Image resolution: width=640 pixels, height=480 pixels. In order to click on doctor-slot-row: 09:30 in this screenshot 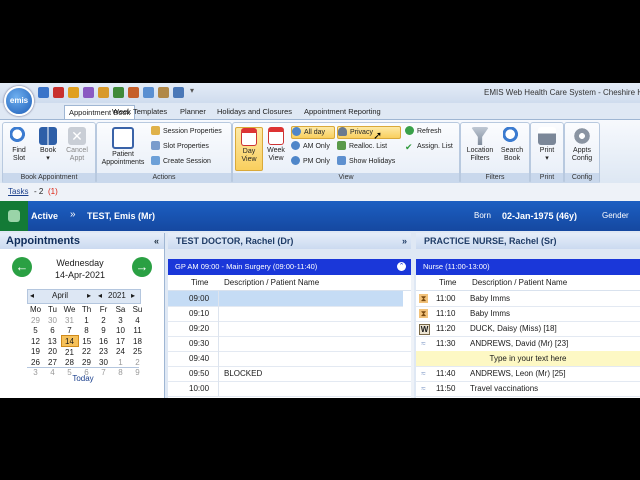, I will do `click(289, 344)`.